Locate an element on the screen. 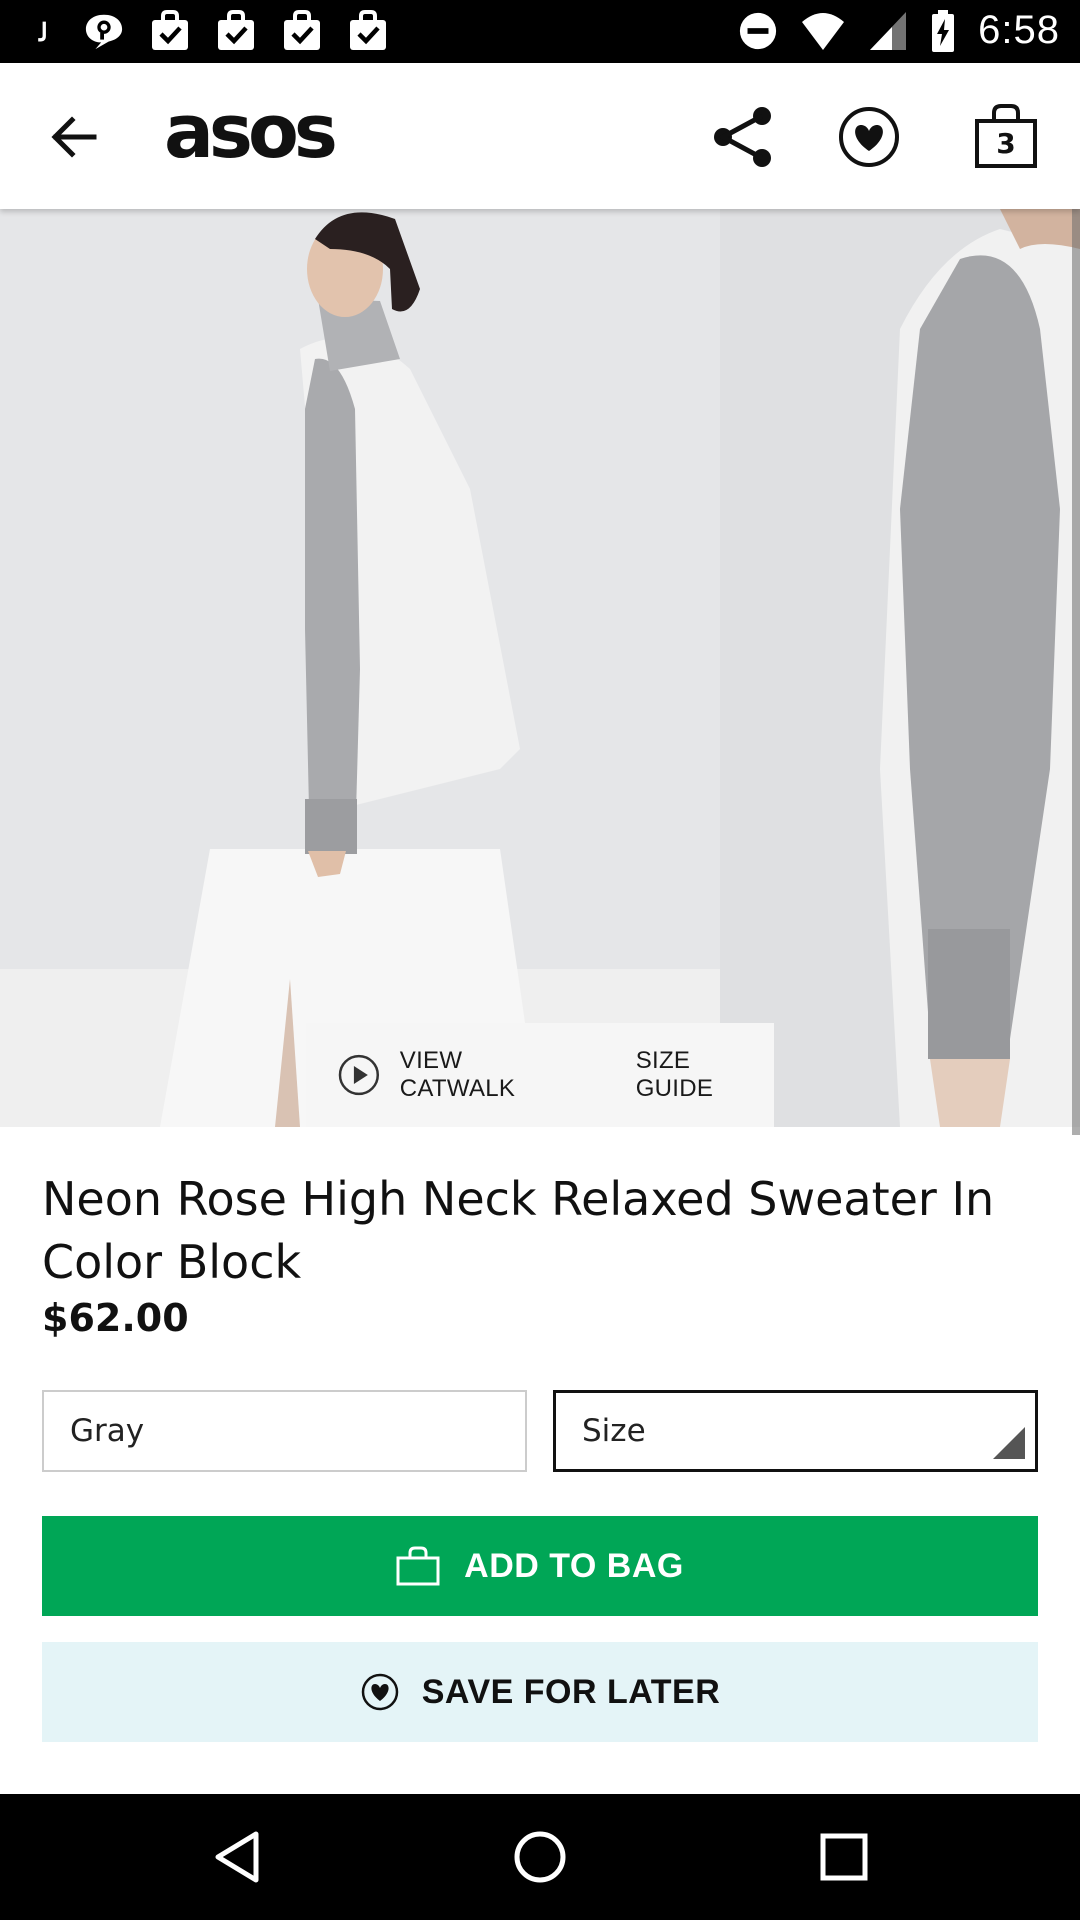 The width and height of the screenshot is (1080, 1920). save-for-later-label: SAVE FOR LATER is located at coordinates (571, 1691).